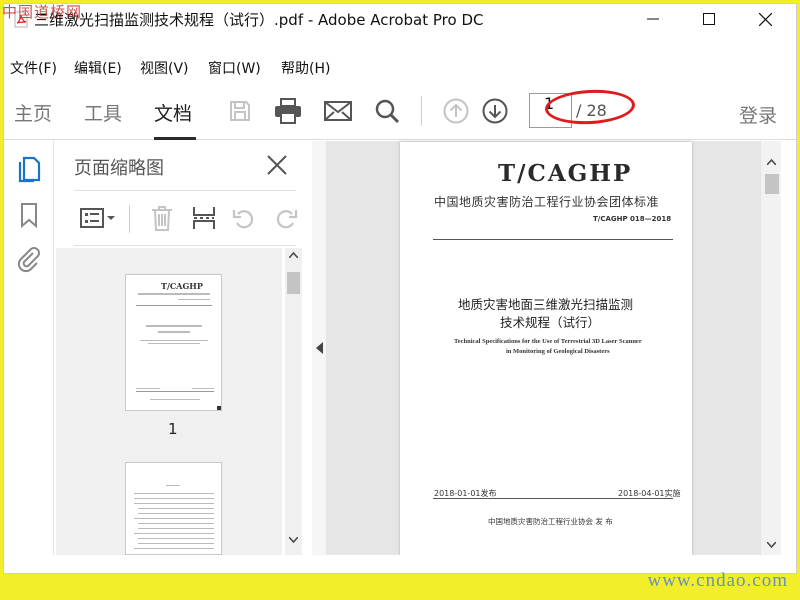  I want to click on minimize-icon, so click(653, 19).